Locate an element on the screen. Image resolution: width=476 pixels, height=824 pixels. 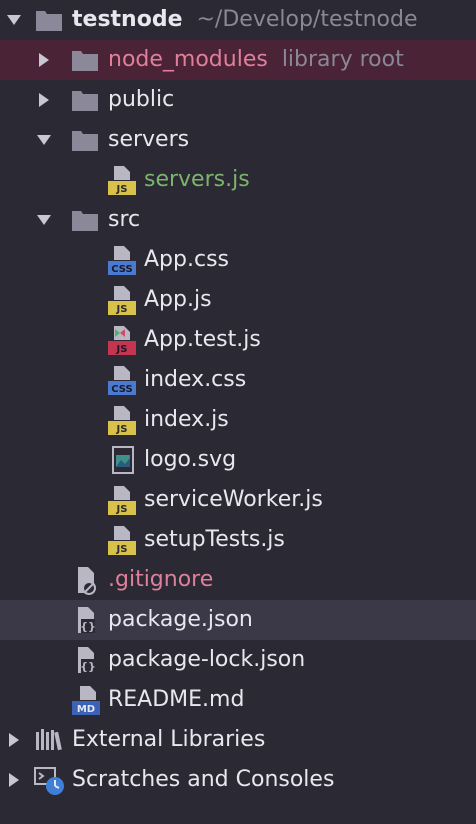
tree-row-readme-md: MD README.md is located at coordinates (238, 700).